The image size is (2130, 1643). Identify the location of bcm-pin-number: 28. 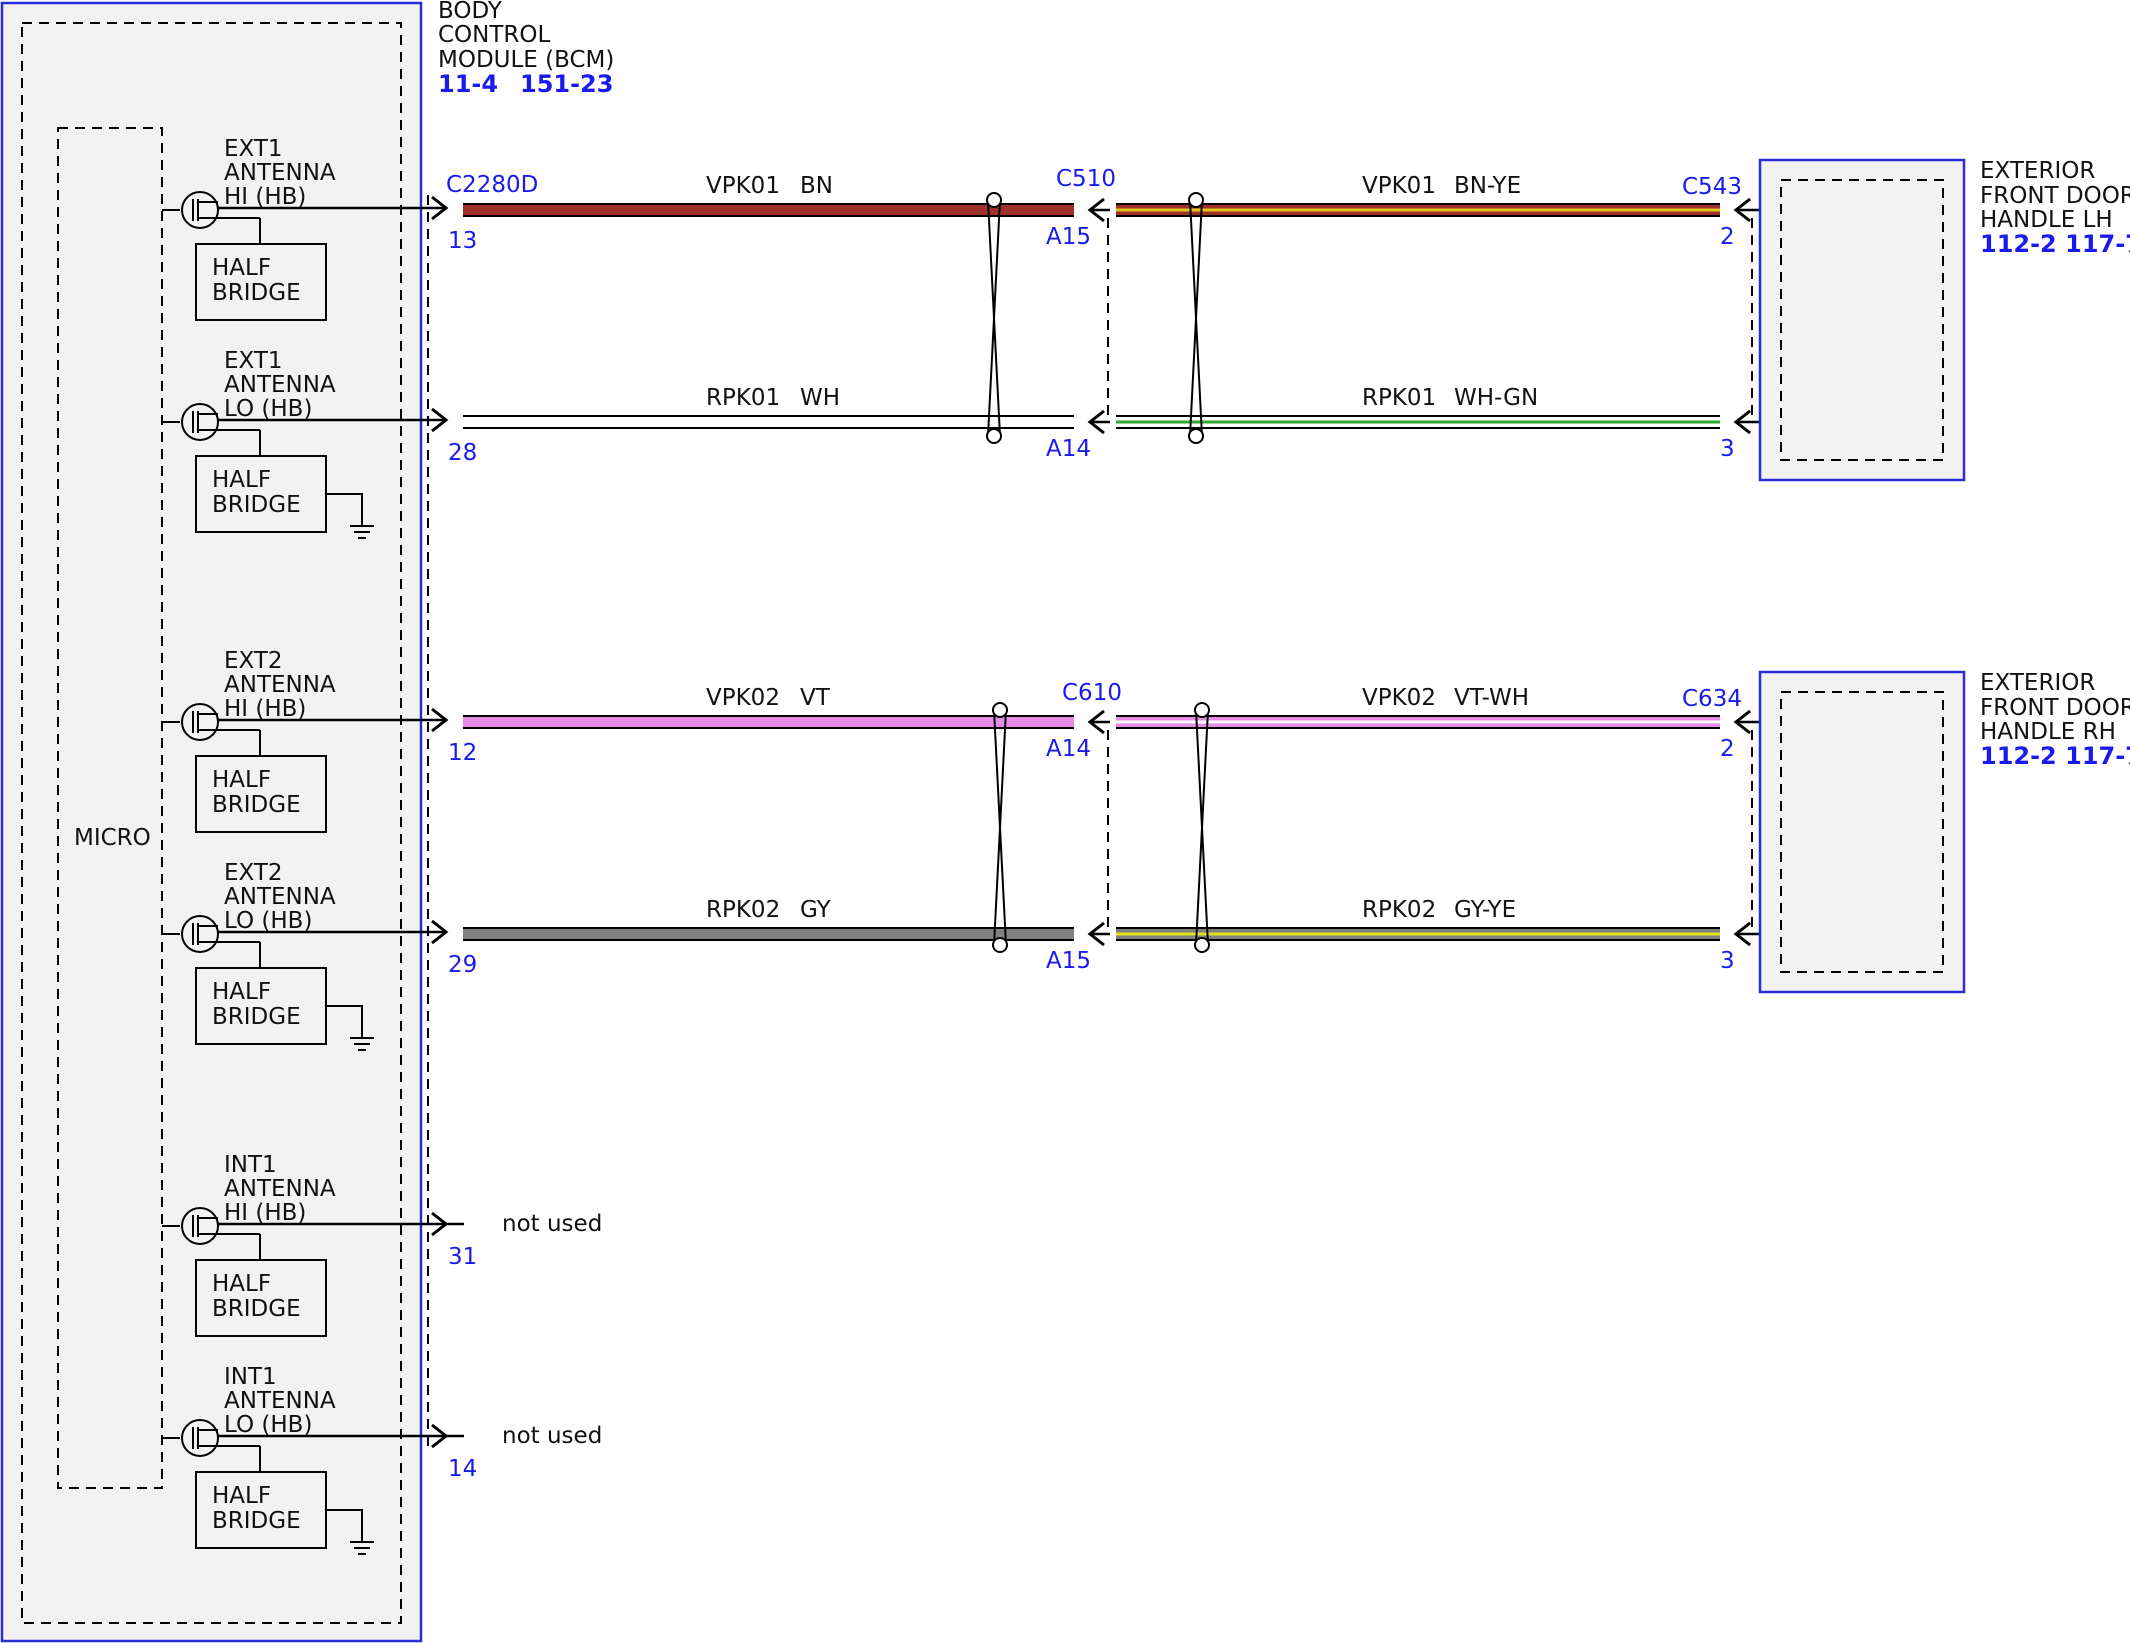
(462, 453).